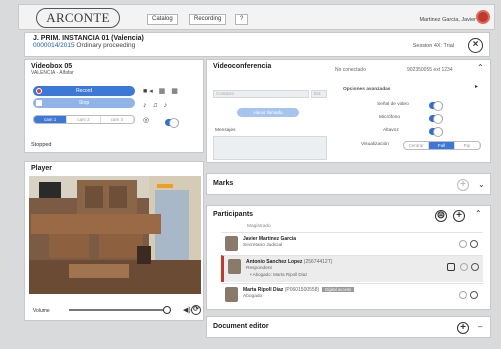 This screenshot has width=501, height=349. I want to click on video-signal-label: Señal de video, so click(393, 104).